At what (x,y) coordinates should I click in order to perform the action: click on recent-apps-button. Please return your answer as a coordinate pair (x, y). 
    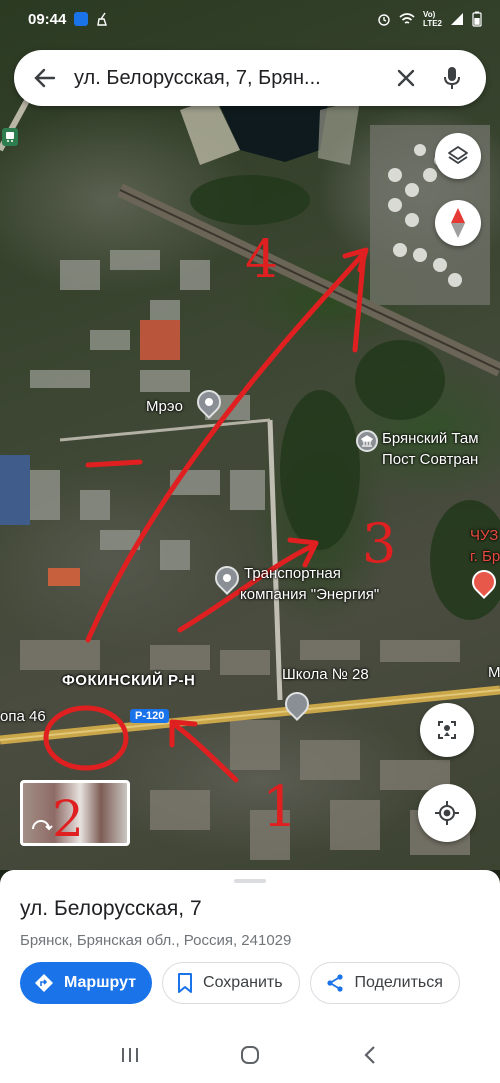
    Looking at the image, I should click on (130, 1055).